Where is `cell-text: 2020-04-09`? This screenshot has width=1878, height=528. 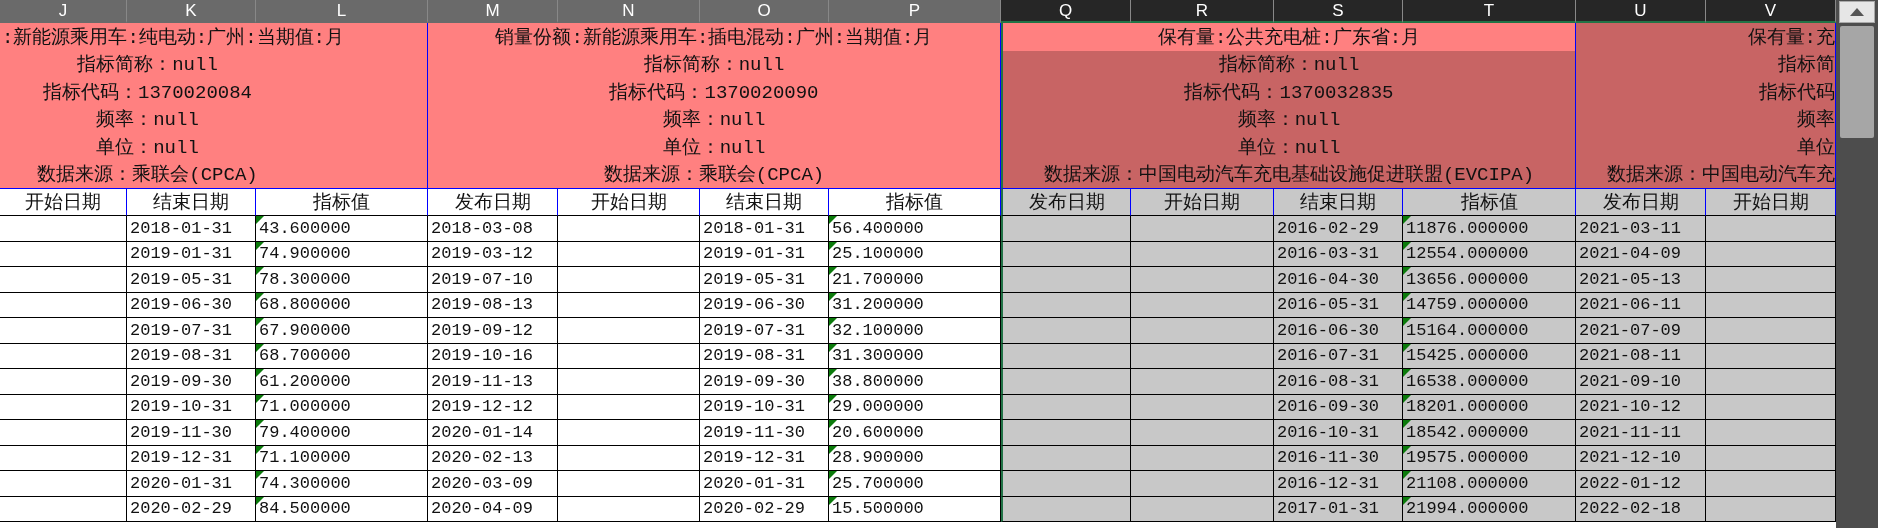
cell-text: 2020-04-09 is located at coordinates (482, 509).